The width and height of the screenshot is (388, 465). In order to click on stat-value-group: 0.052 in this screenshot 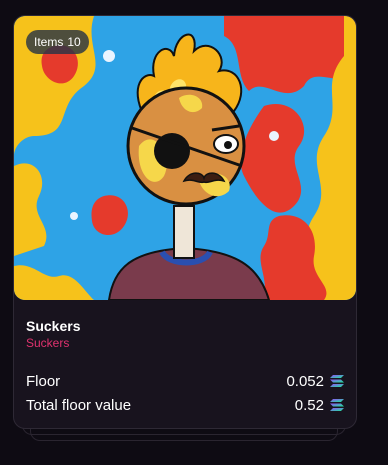, I will do `click(315, 381)`.